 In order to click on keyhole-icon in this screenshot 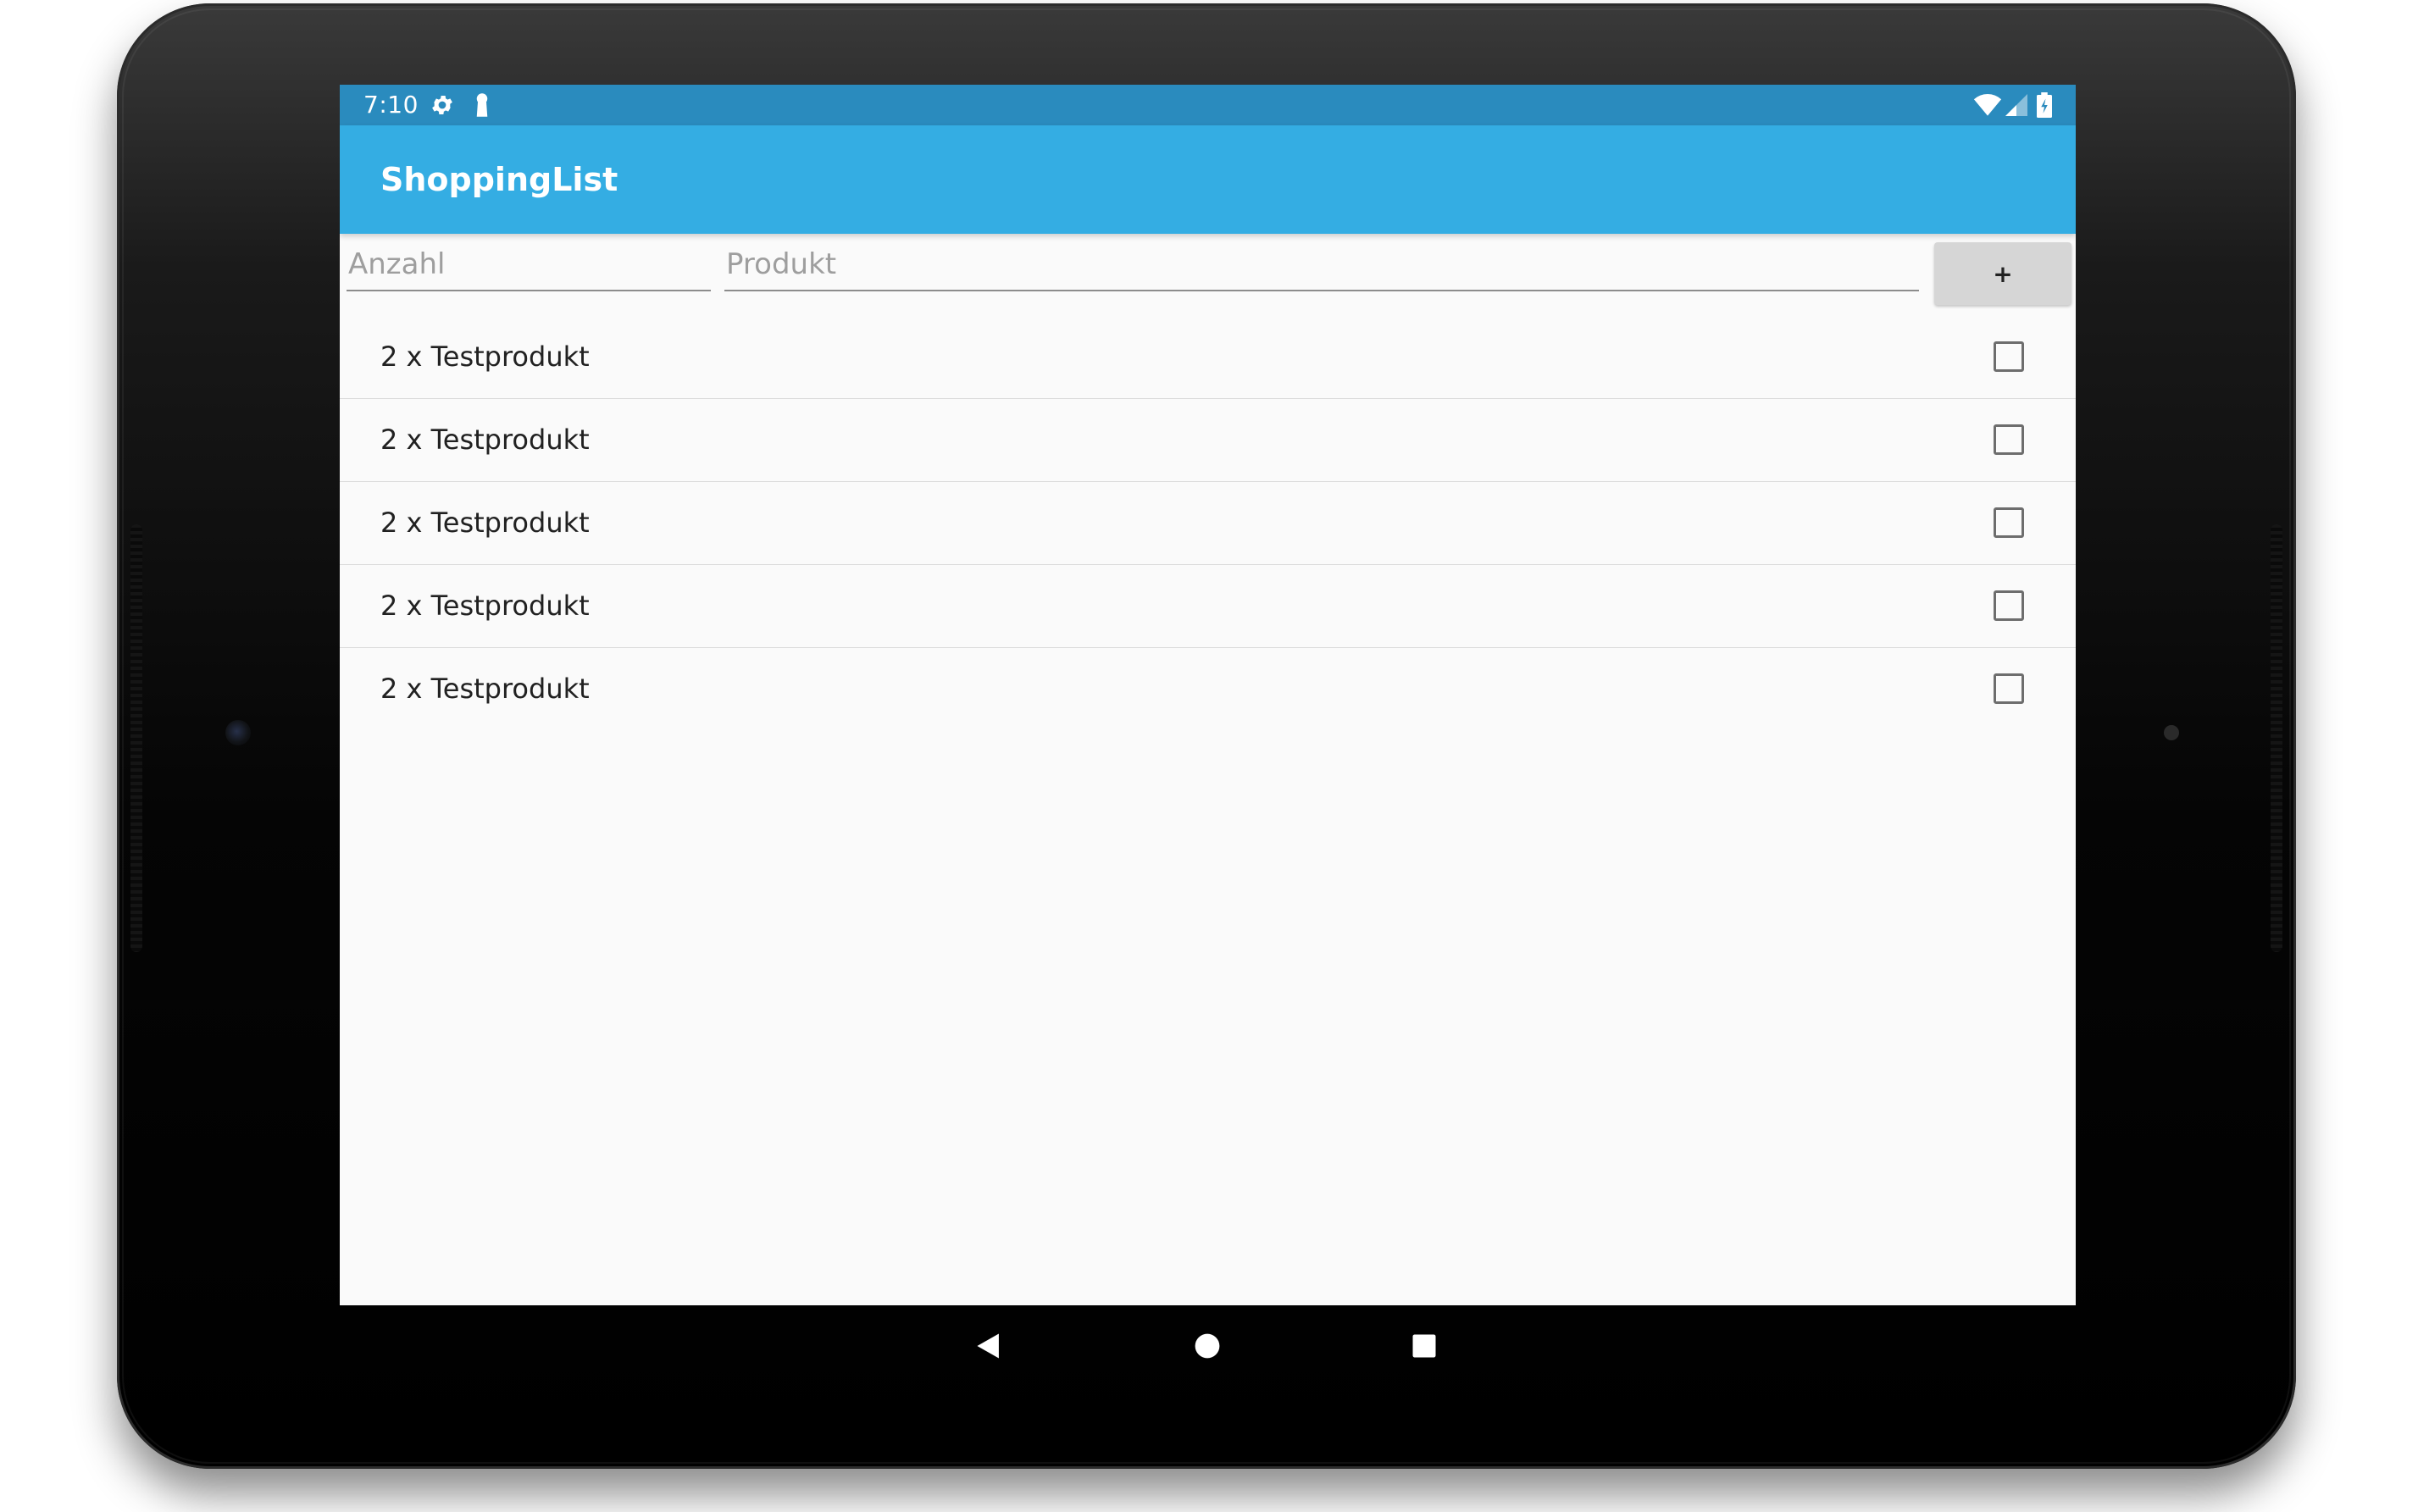, I will do `click(482, 105)`.